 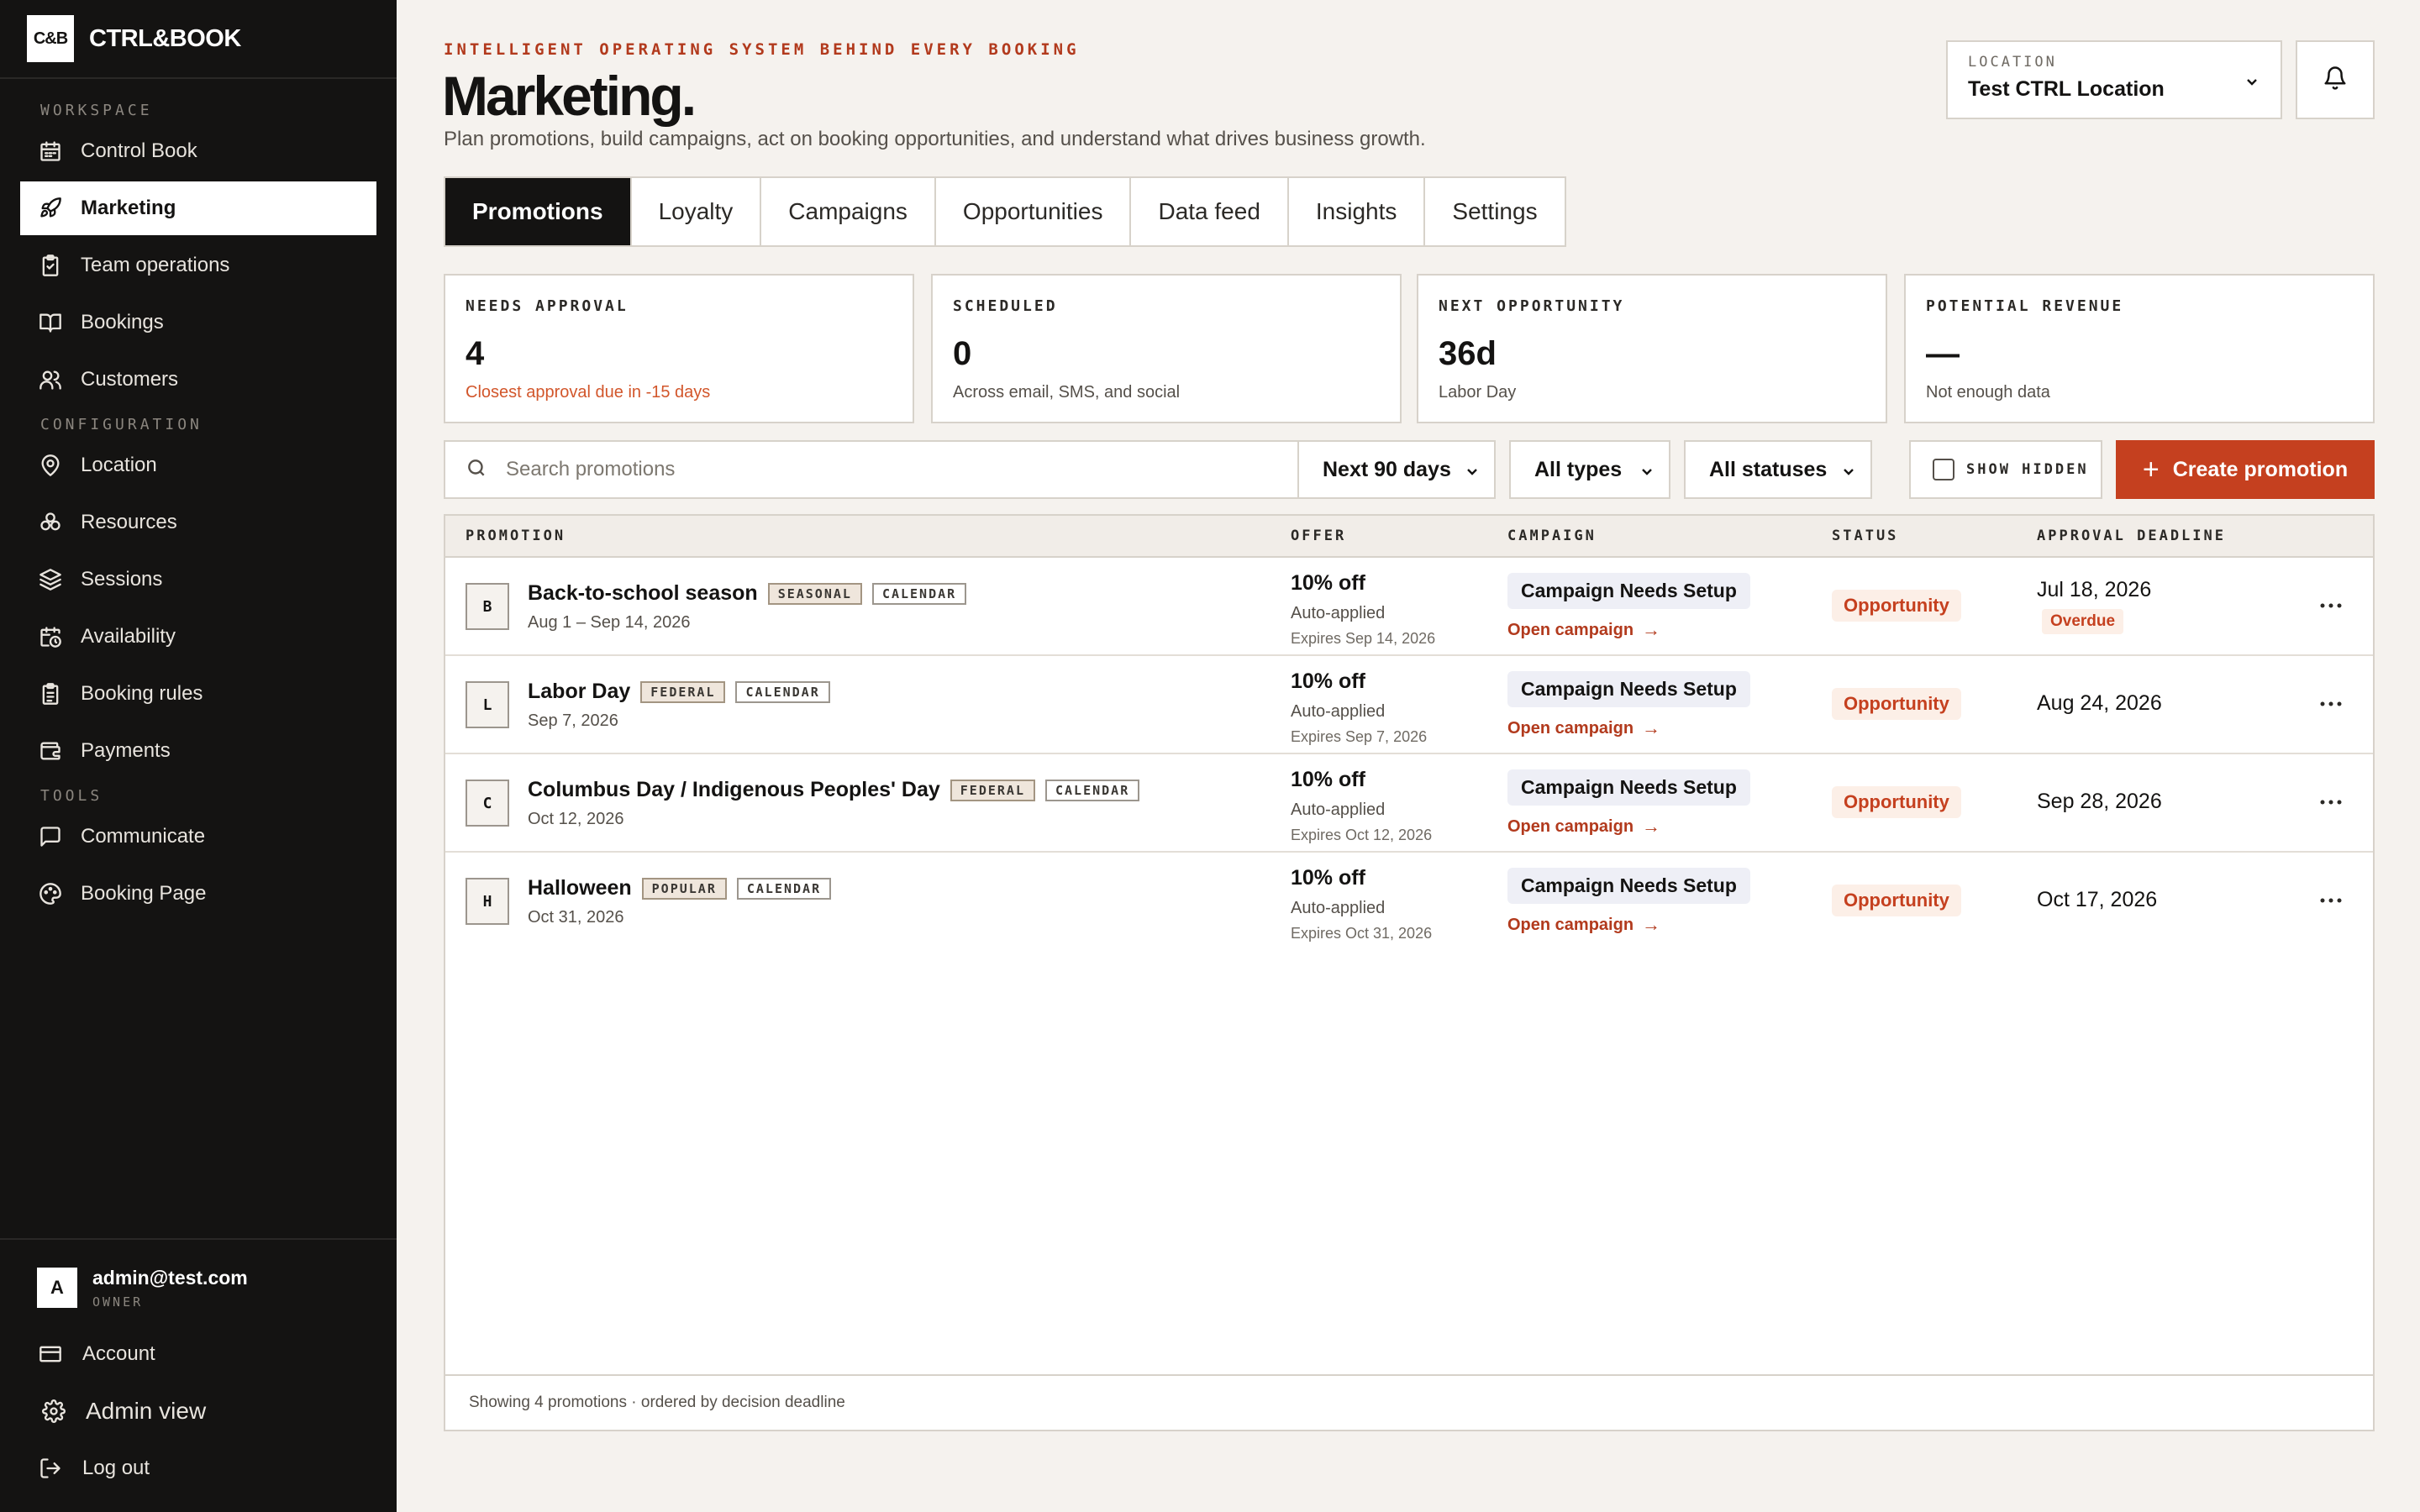 What do you see at coordinates (198, 751) in the screenshot?
I see `sidebar-item-payments: Payments` at bounding box center [198, 751].